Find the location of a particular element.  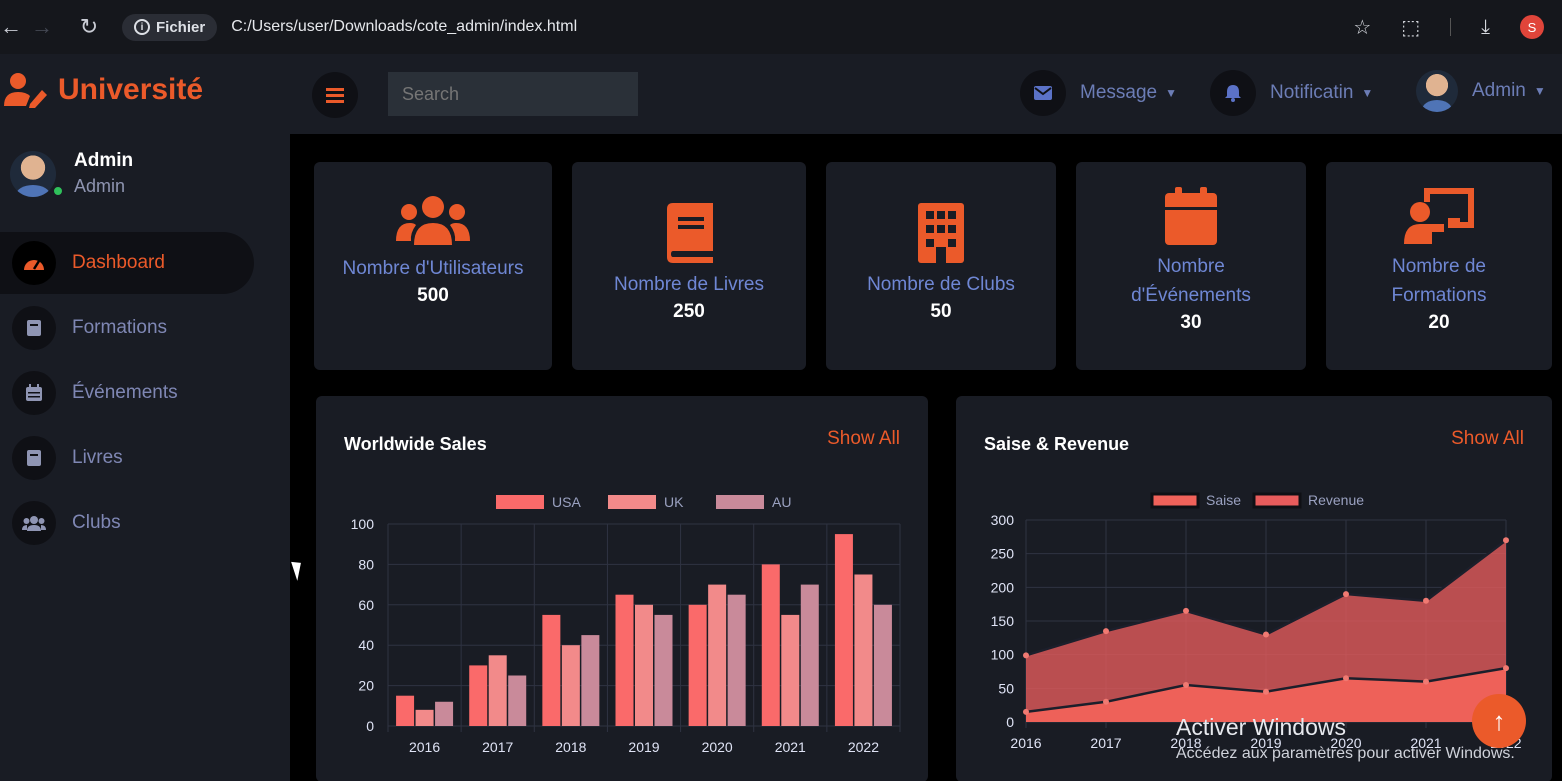

y-tick-label: 150 is located at coordinates (1003, 621).